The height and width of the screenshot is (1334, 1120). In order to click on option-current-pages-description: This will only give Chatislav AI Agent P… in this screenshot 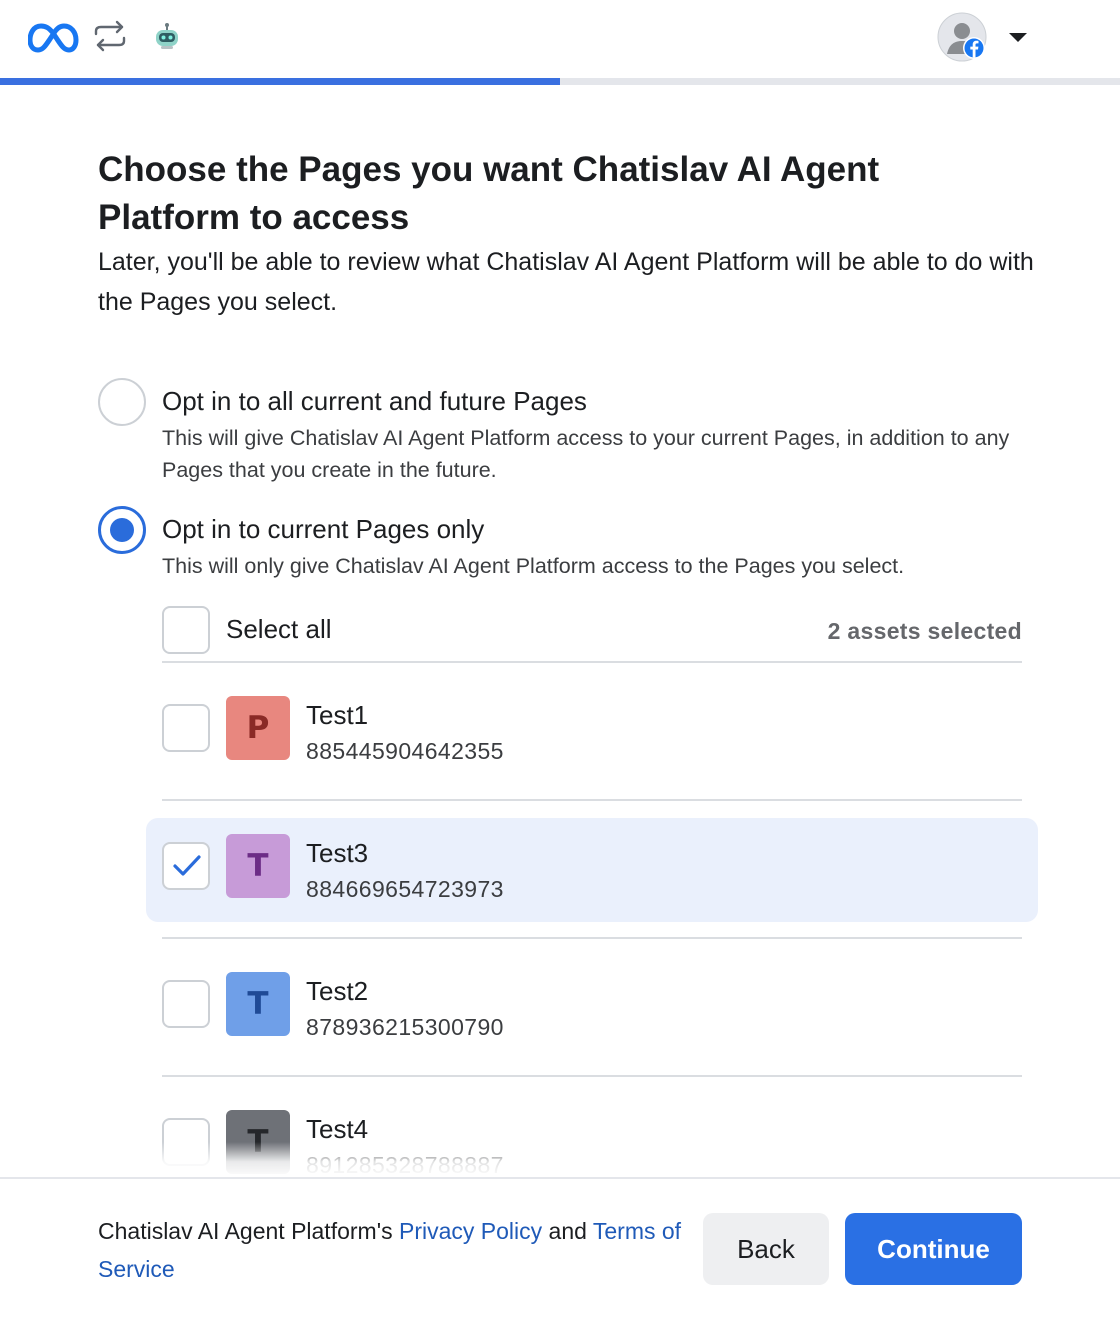, I will do `click(533, 566)`.